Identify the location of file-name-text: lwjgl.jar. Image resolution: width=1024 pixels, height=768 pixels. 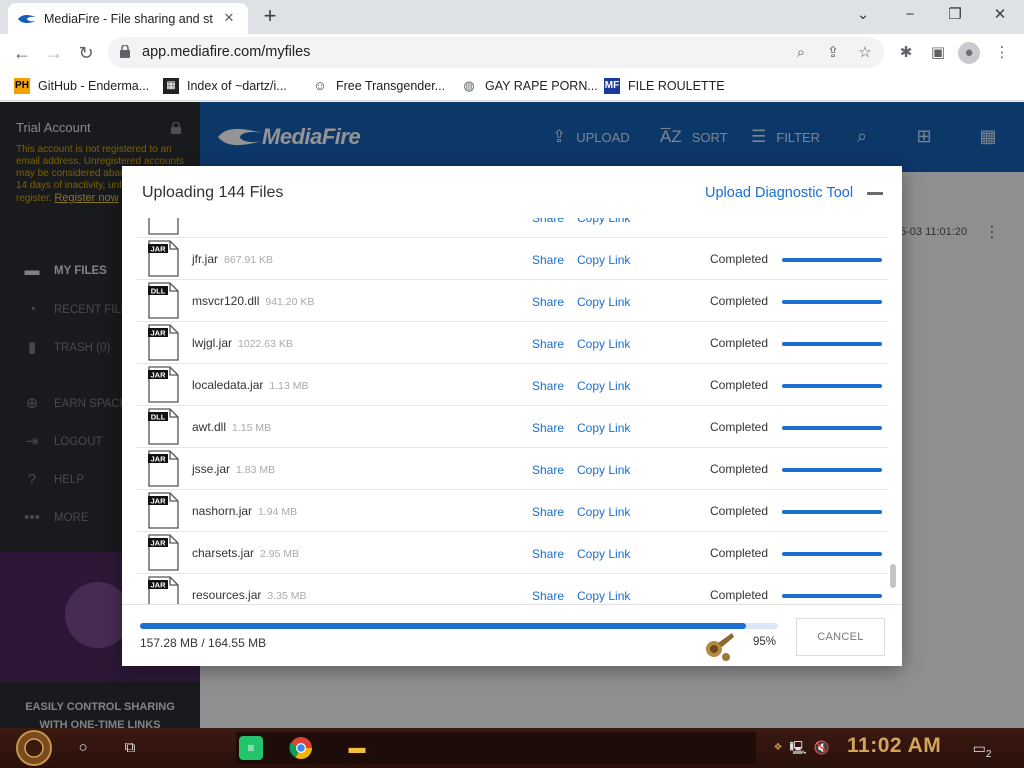
(212, 343).